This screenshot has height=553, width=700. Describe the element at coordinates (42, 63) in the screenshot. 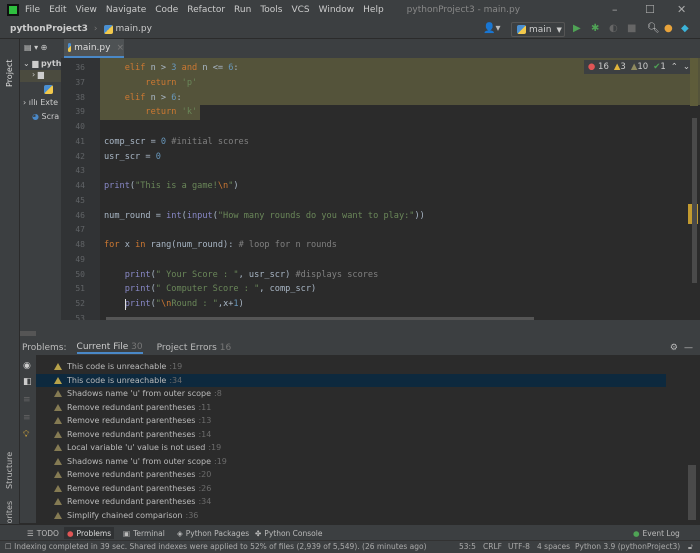

I see `tree-item-project: ⌄ ▆ pyth` at that location.